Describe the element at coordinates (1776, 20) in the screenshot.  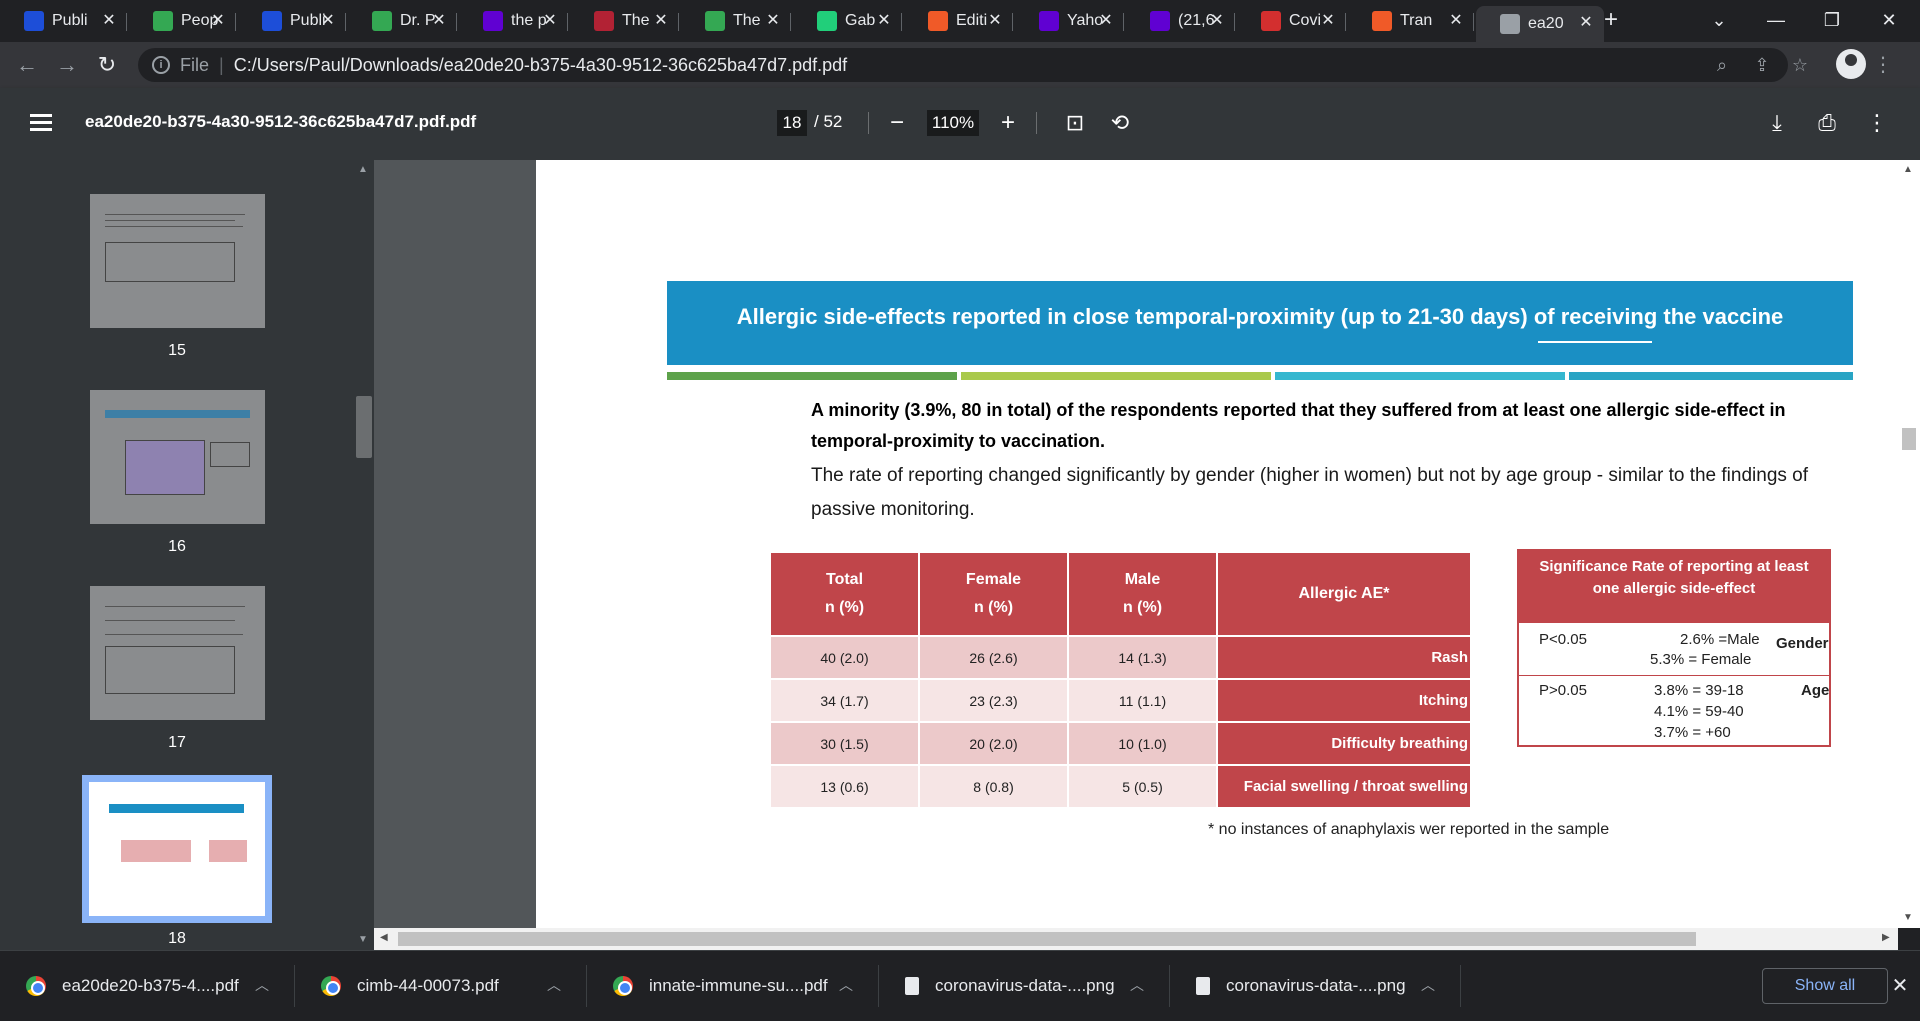
I see `minimize-button: —` at that location.